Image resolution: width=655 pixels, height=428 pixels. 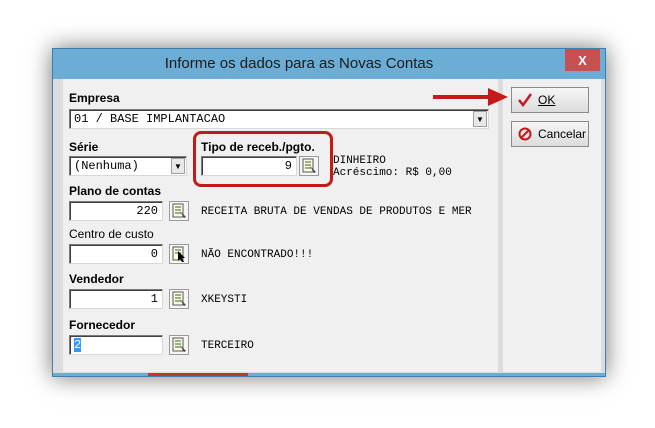 I want to click on centro-description: NÃO ENCONTRADO!!!, so click(x=257, y=255).